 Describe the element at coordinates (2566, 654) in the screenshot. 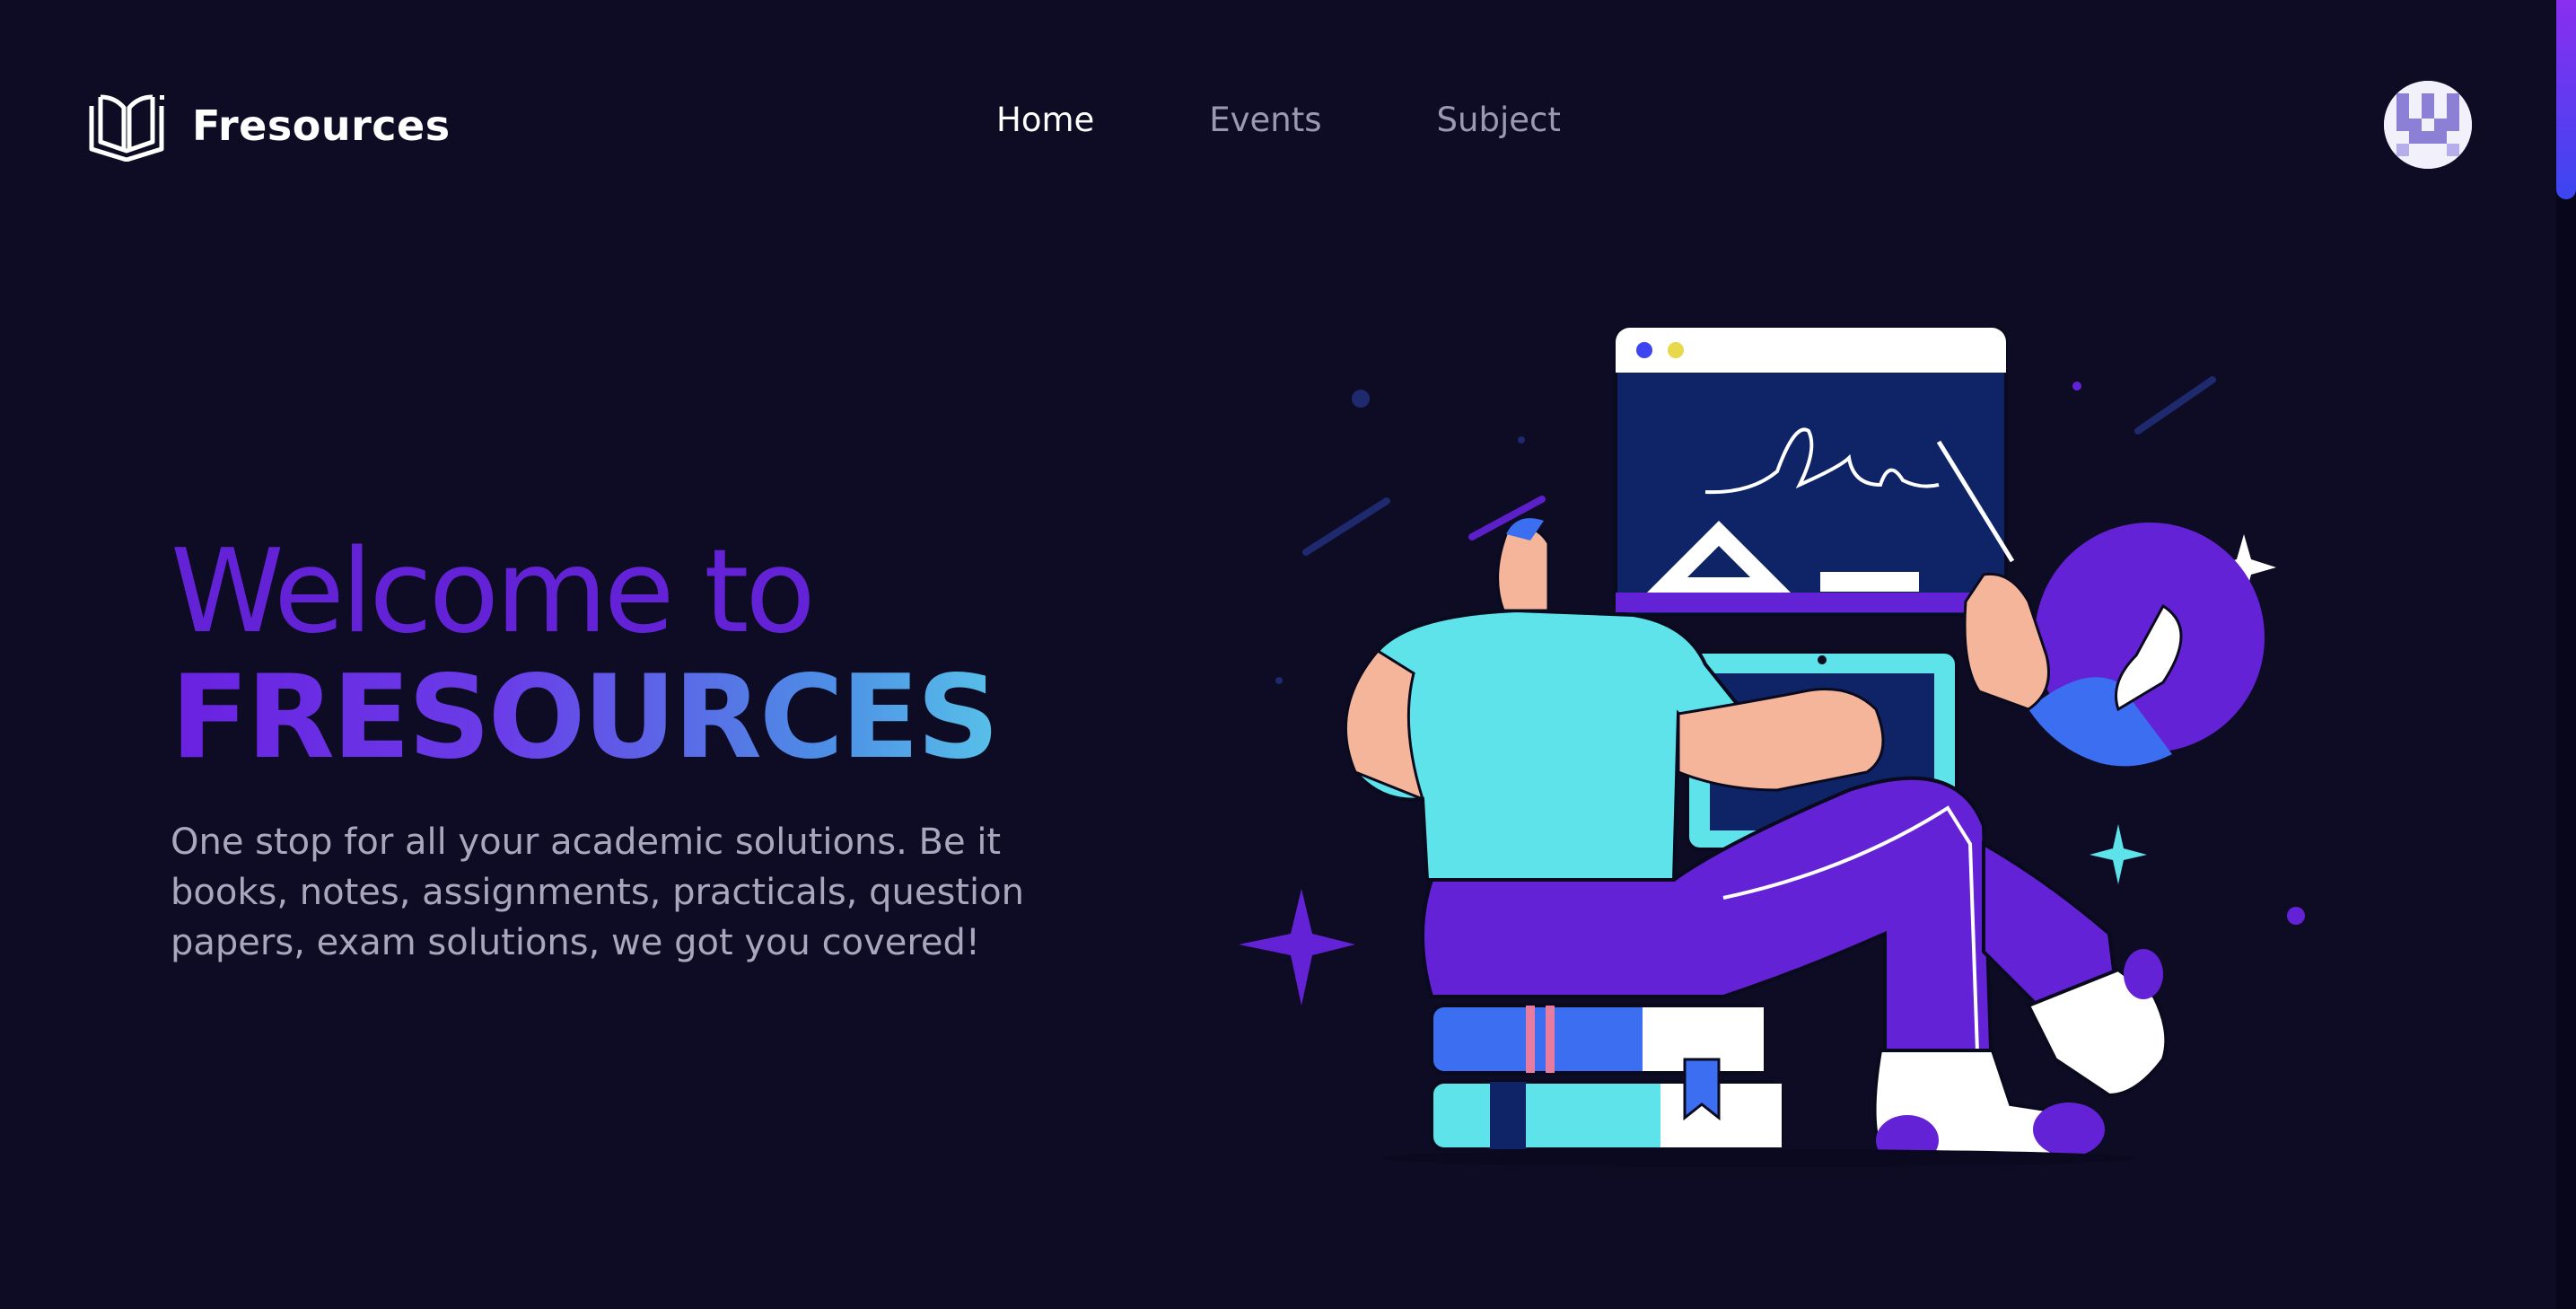

I see `scrollbar` at that location.